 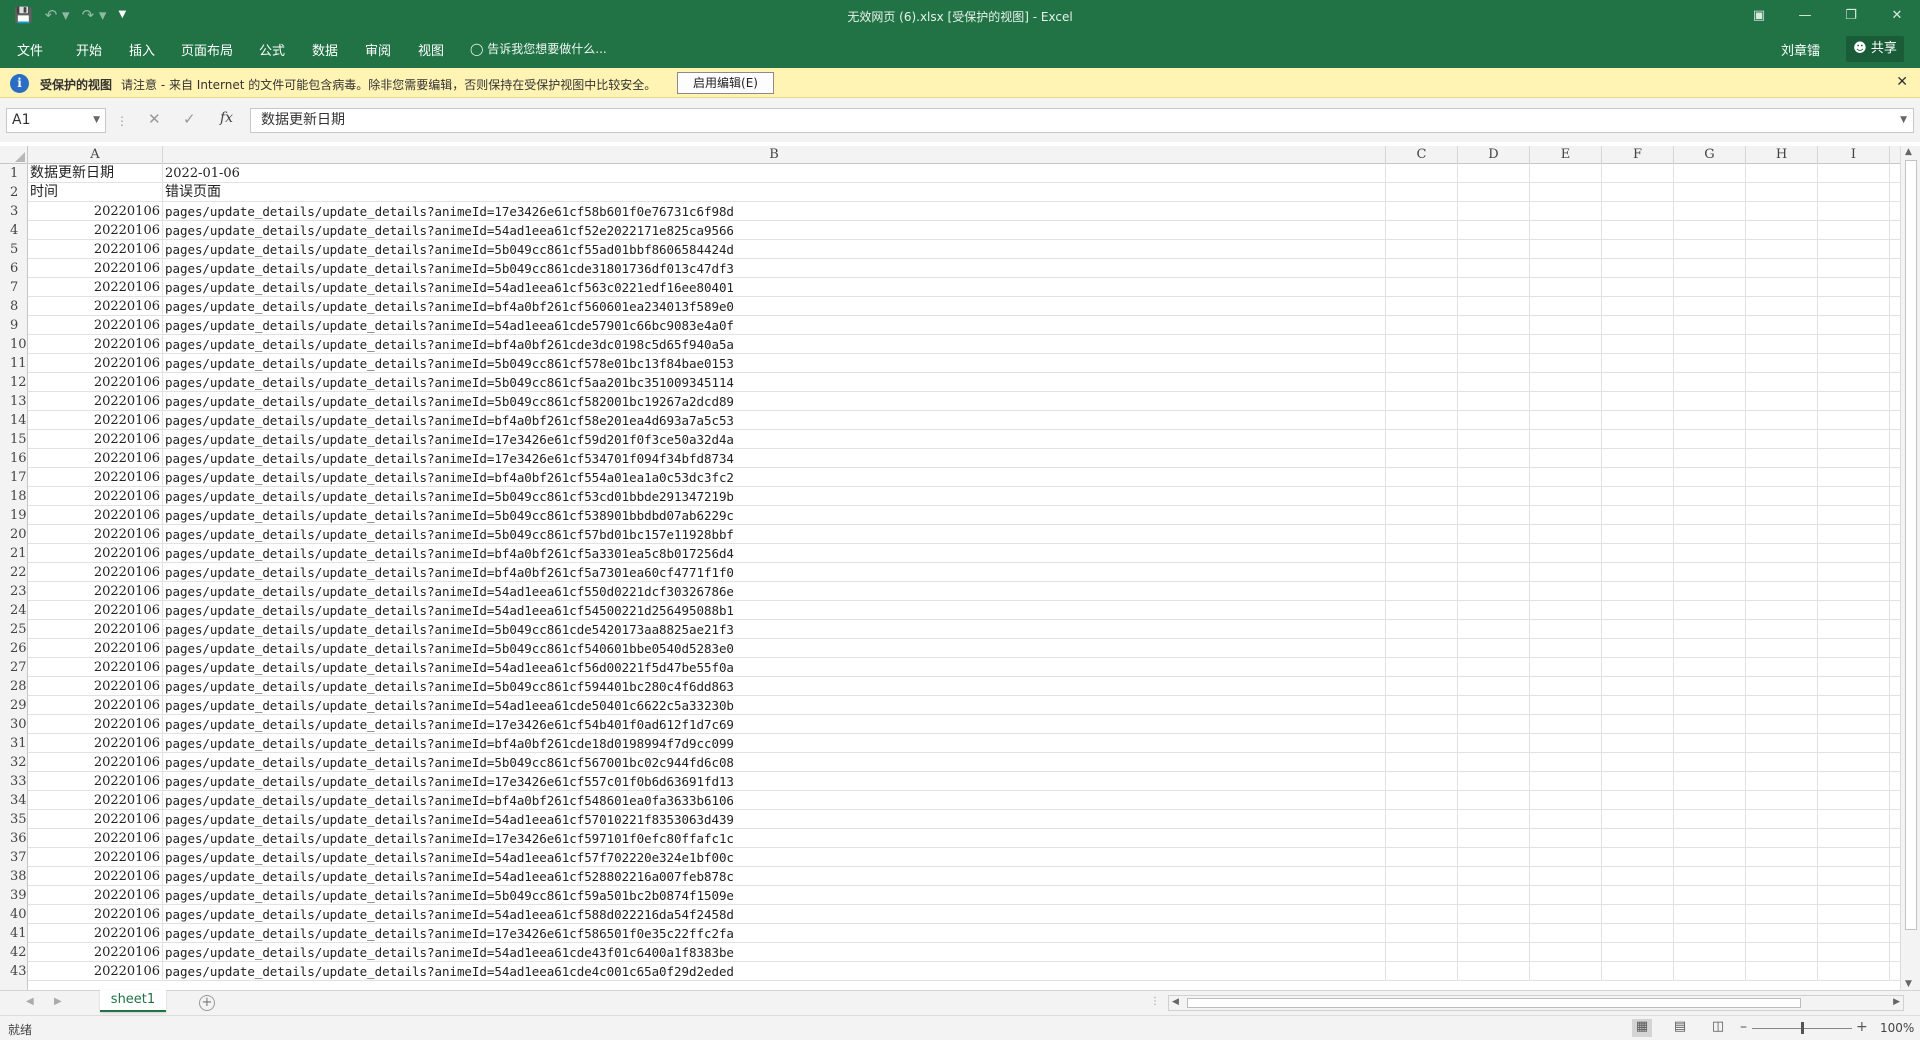 I want to click on minimize-icon: —, so click(x=1805, y=15).